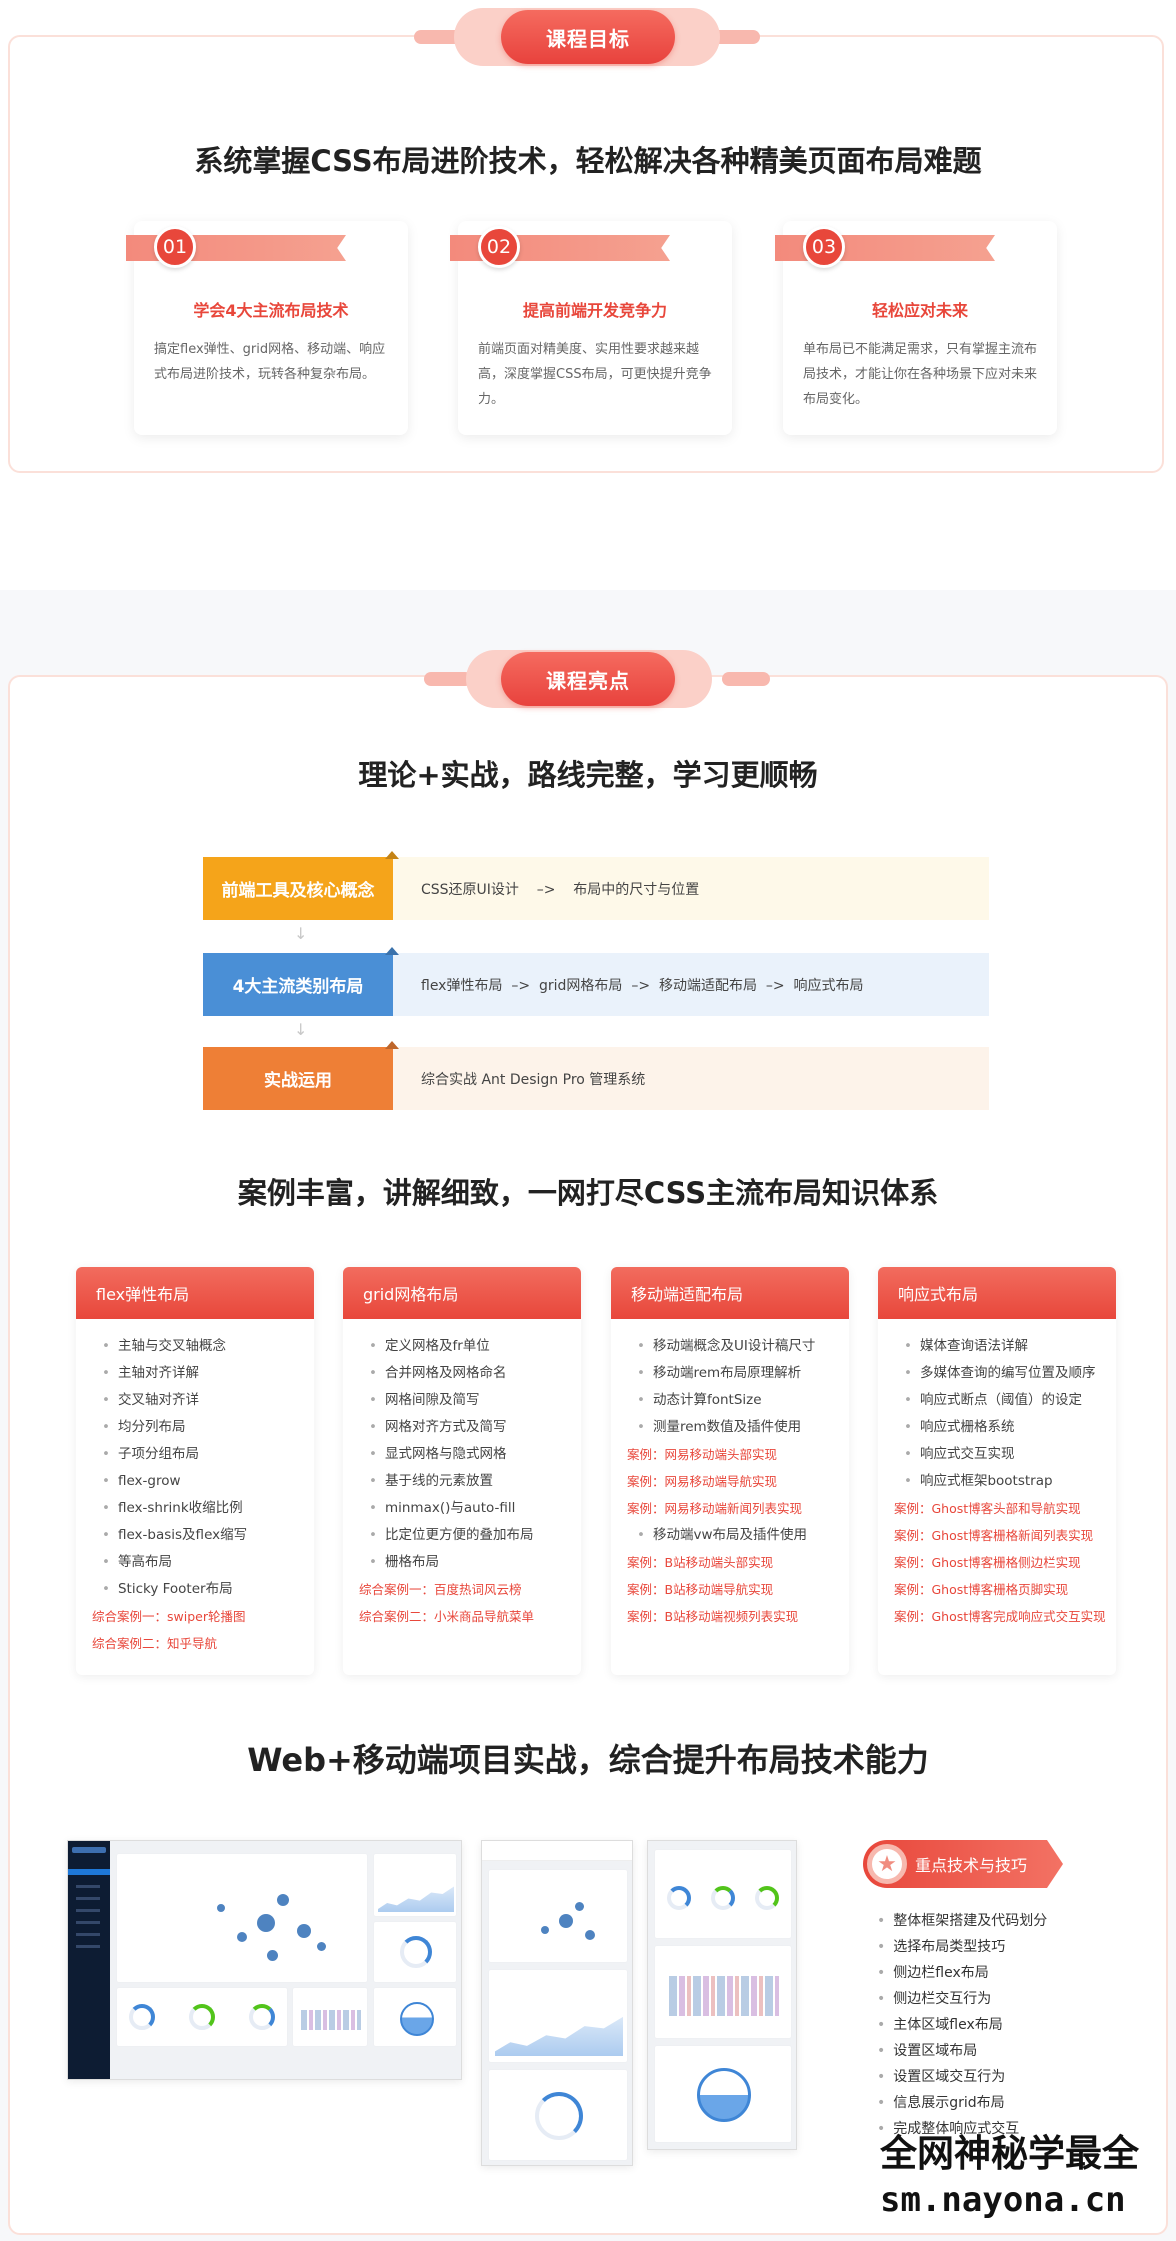  What do you see at coordinates (470, 1481) in the screenshot?
I see `case-list-item: 基于线的元素放置` at bounding box center [470, 1481].